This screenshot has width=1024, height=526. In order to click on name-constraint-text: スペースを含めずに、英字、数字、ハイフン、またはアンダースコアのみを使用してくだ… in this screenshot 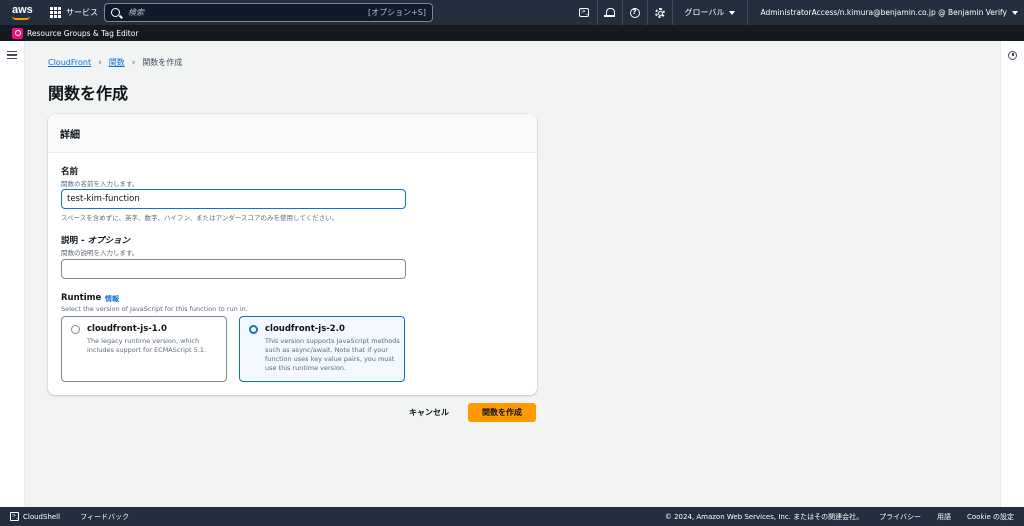, I will do `click(200, 218)`.